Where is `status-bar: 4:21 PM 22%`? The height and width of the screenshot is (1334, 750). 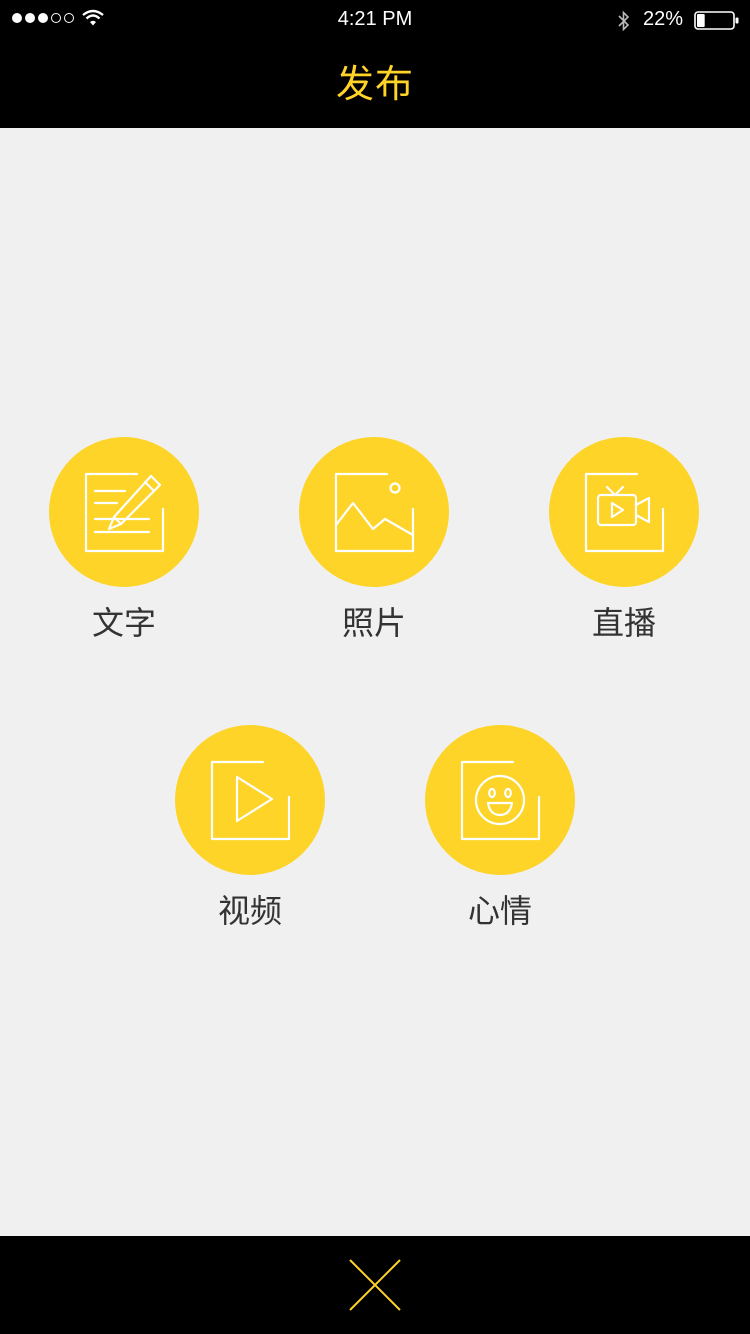 status-bar: 4:21 PM 22% is located at coordinates (375, 20).